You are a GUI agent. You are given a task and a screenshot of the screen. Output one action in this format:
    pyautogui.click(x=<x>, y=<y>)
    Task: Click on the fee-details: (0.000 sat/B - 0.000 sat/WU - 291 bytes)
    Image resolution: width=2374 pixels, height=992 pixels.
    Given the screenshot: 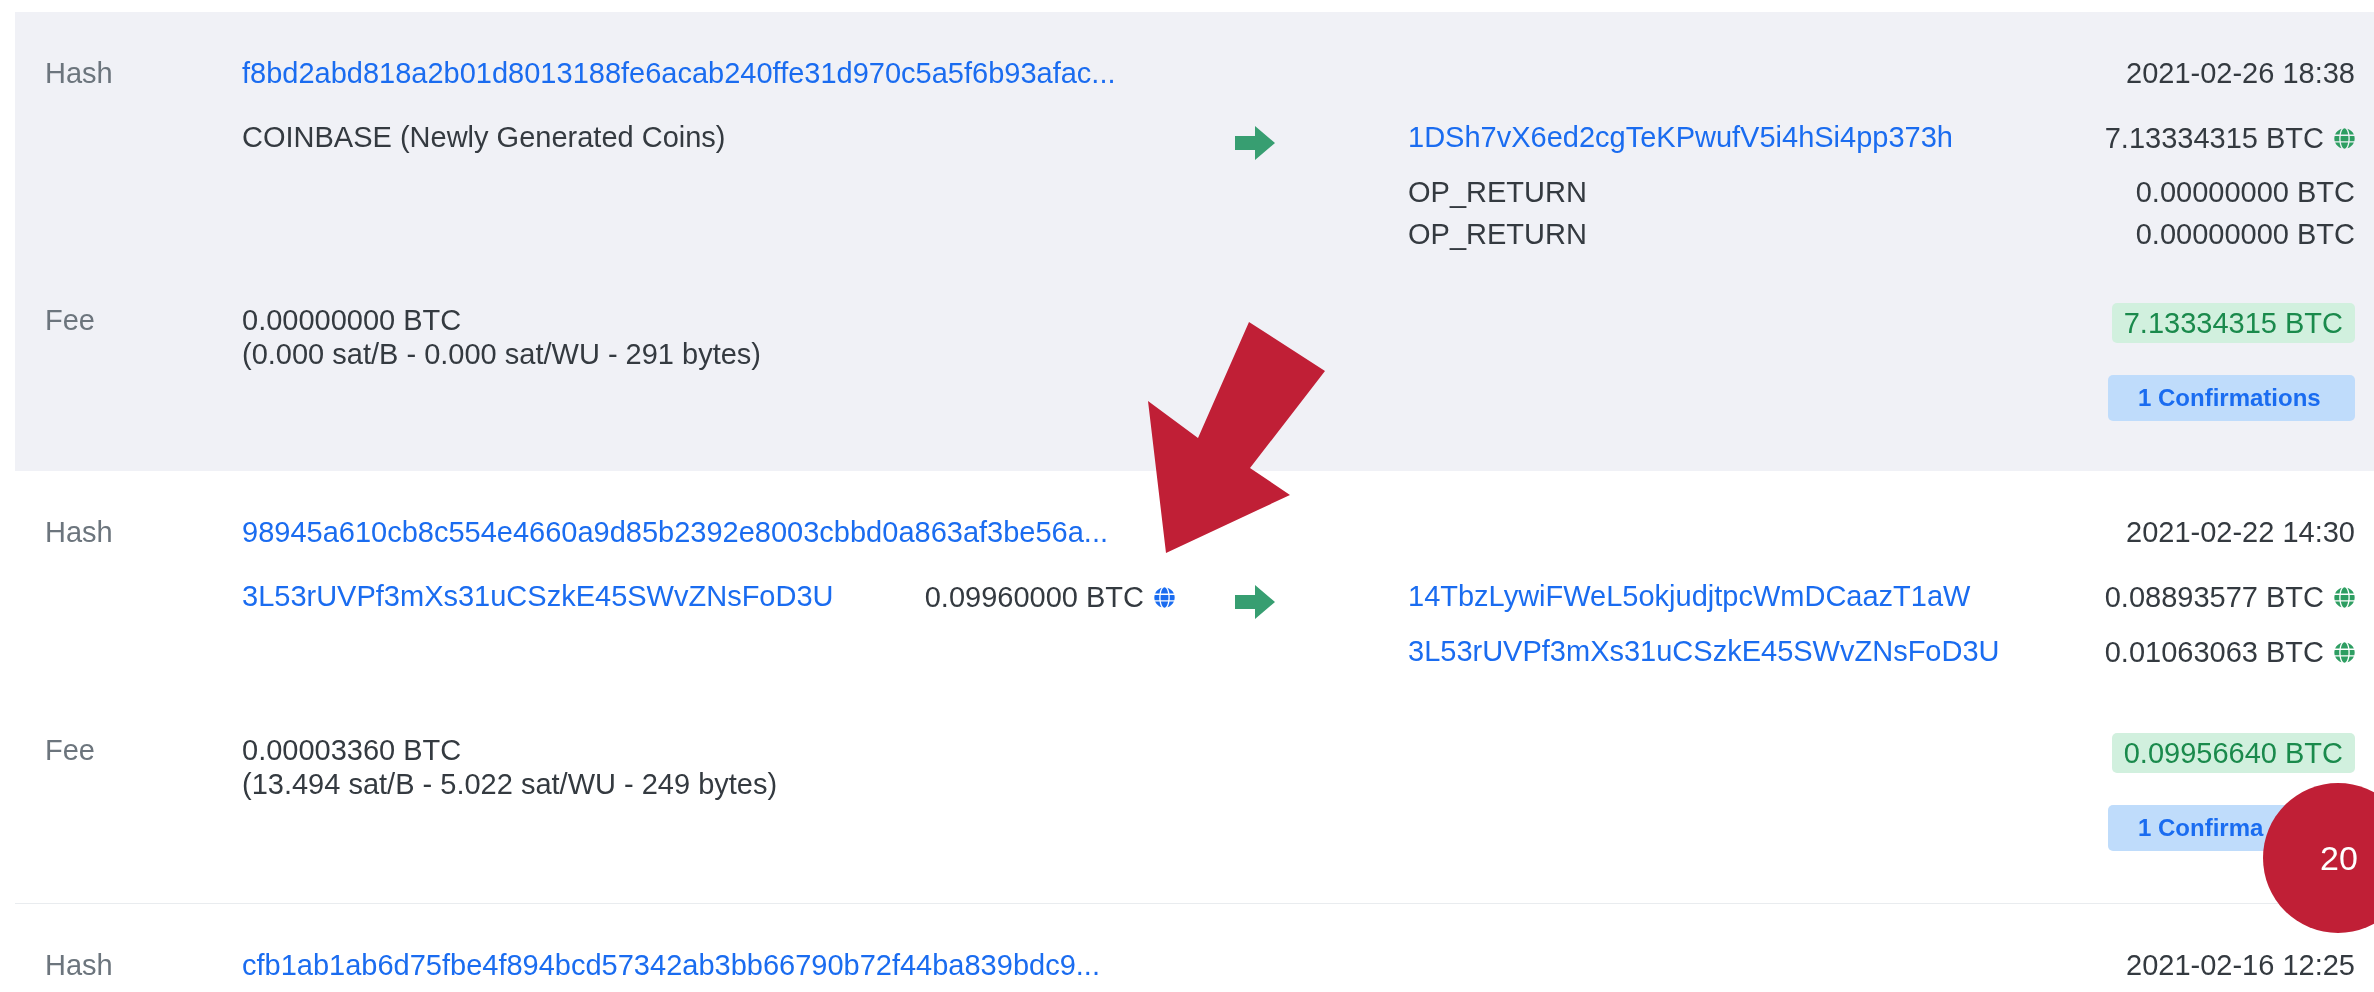 What is the action you would take?
    pyautogui.click(x=501, y=354)
    